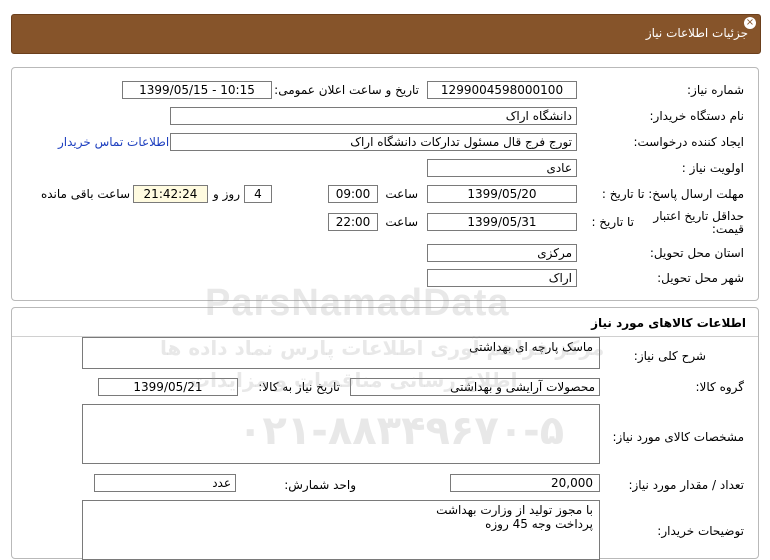 Image resolution: width=770 pixels, height=560 pixels. I want to click on goods-group-label: گروه کالا:, so click(720, 387).